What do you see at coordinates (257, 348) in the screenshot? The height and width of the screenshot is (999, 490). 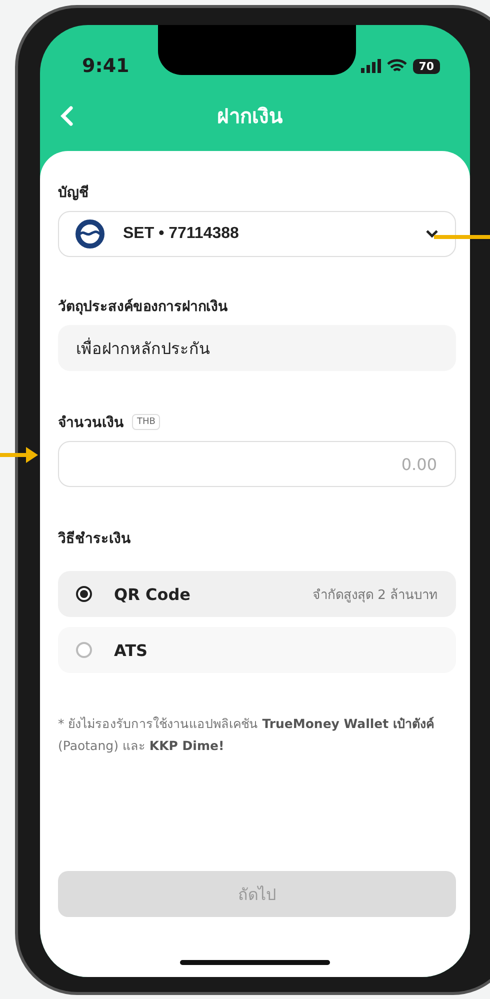 I see `purpose-field: เพื่อฝากหลักประกัน` at bounding box center [257, 348].